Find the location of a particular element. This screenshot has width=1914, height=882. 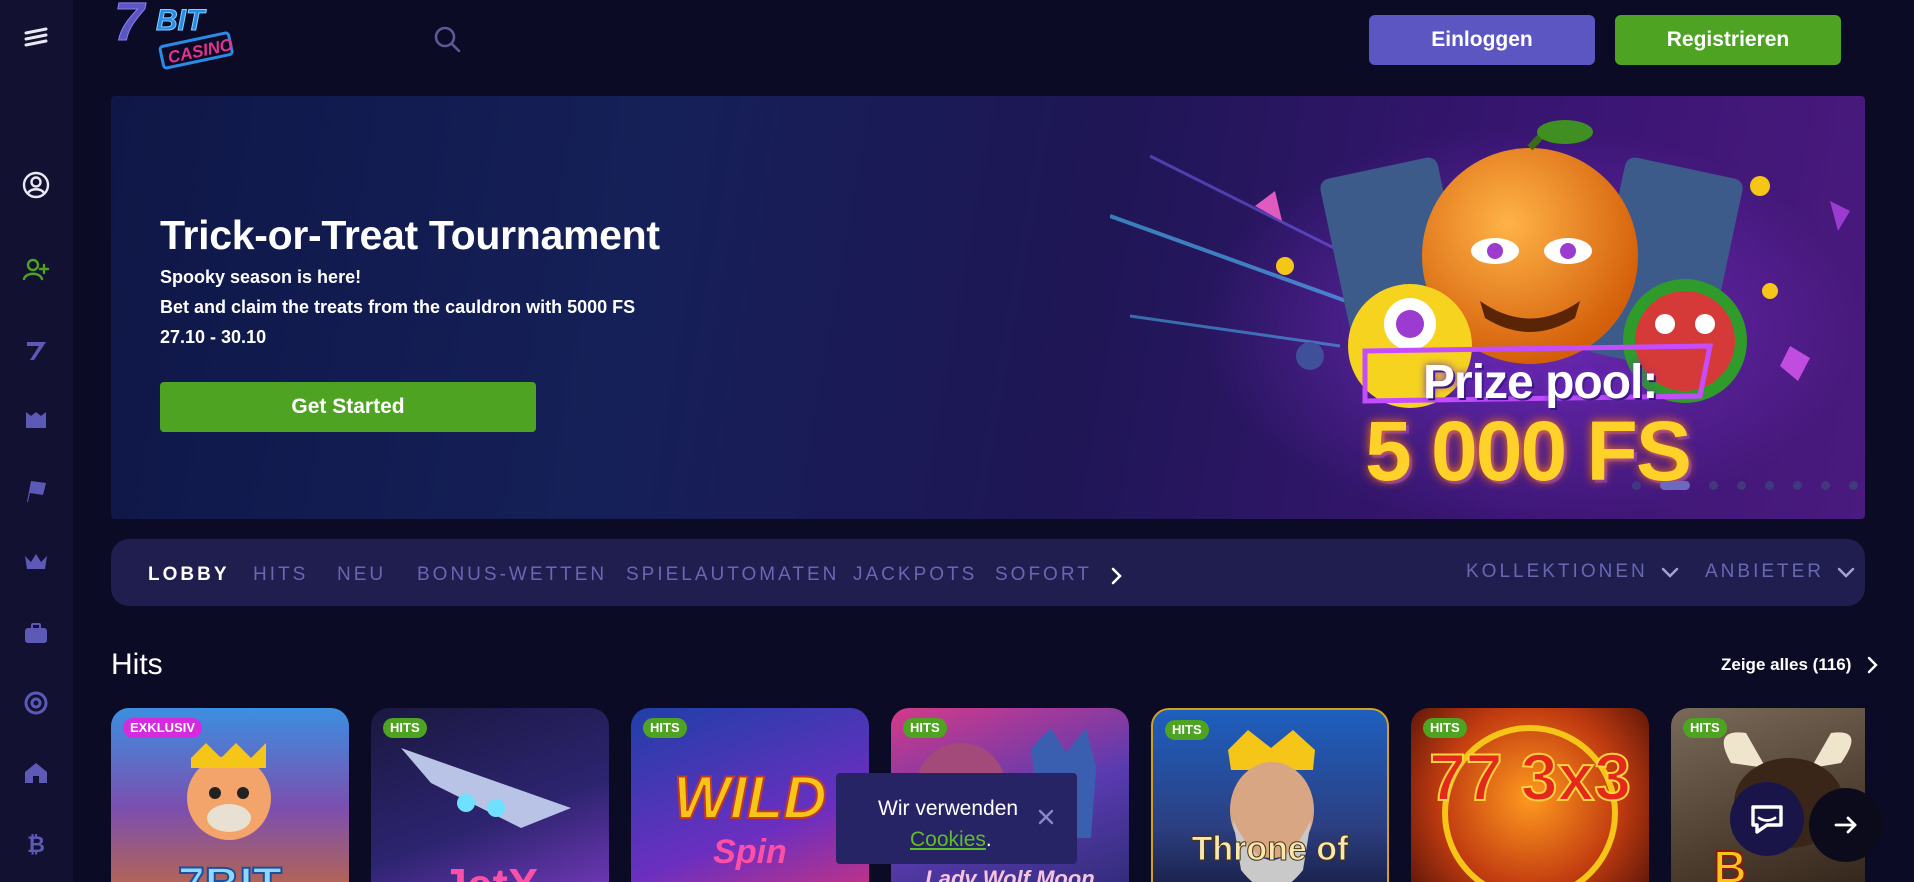

prize-pool-label: Prize pool: is located at coordinates (1540, 382).